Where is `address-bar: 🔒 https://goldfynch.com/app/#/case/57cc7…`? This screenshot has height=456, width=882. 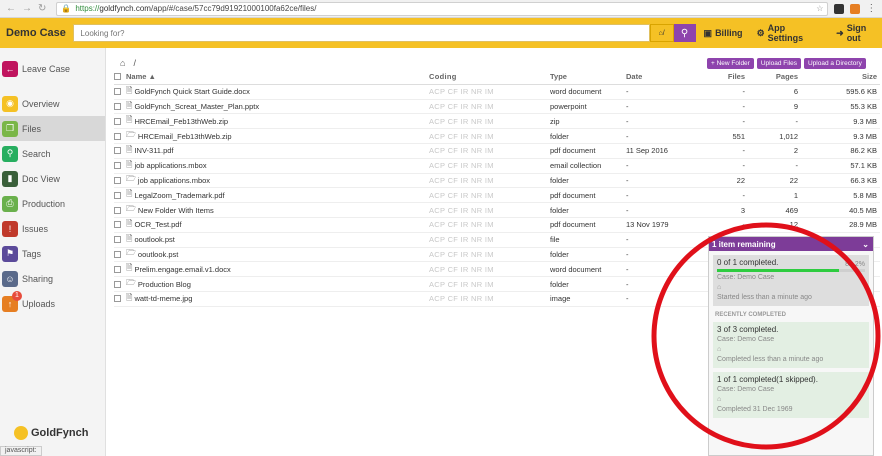 address-bar: 🔒 https://goldfynch.com/app/#/case/57cc7… is located at coordinates (442, 8).